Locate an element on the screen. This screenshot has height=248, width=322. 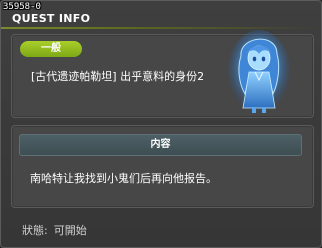
quest-name: [古代遗迹帕勒坦] 出乎意料的身份2 is located at coordinates (118, 76).